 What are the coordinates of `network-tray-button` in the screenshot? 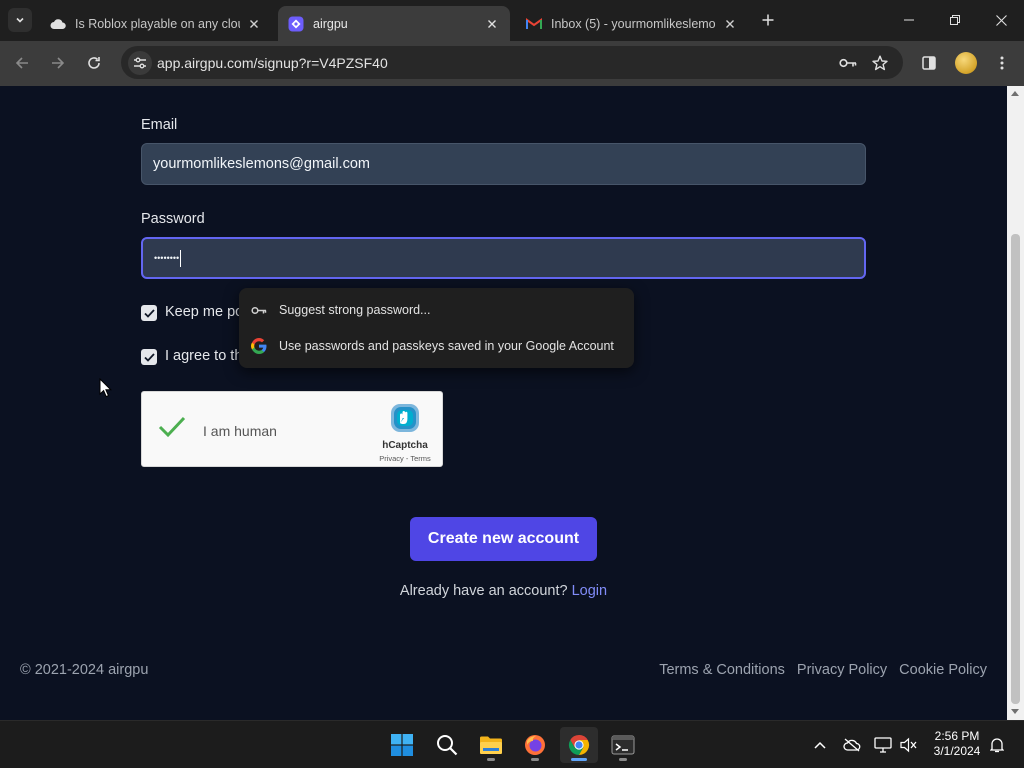 It's located at (883, 745).